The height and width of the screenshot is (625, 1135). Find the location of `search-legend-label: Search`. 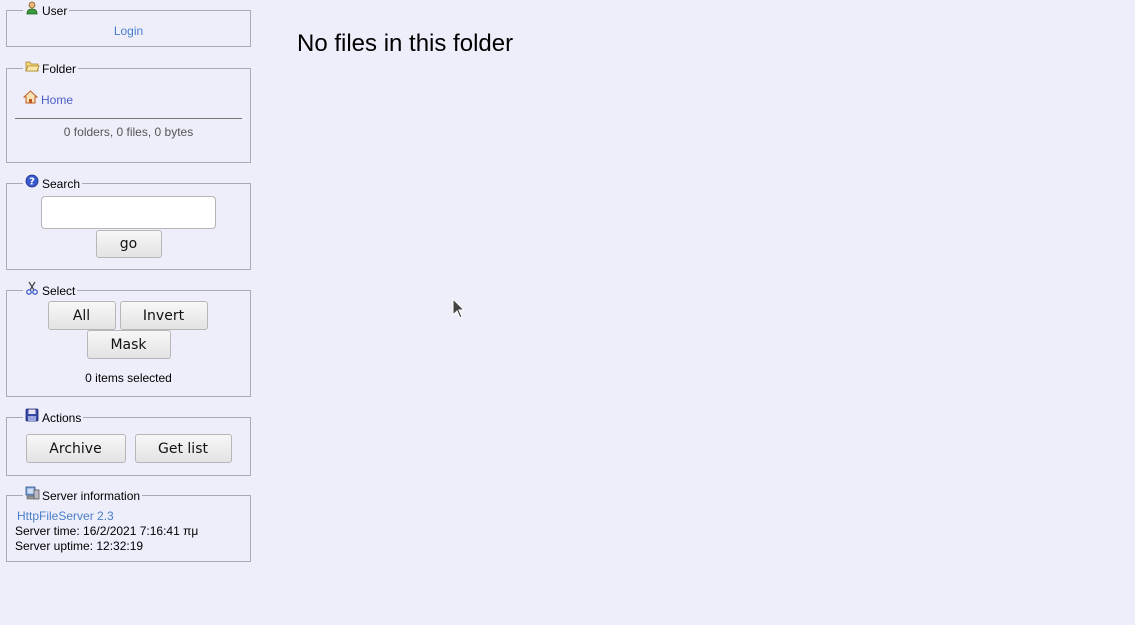

search-legend-label: Search is located at coordinates (61, 184).